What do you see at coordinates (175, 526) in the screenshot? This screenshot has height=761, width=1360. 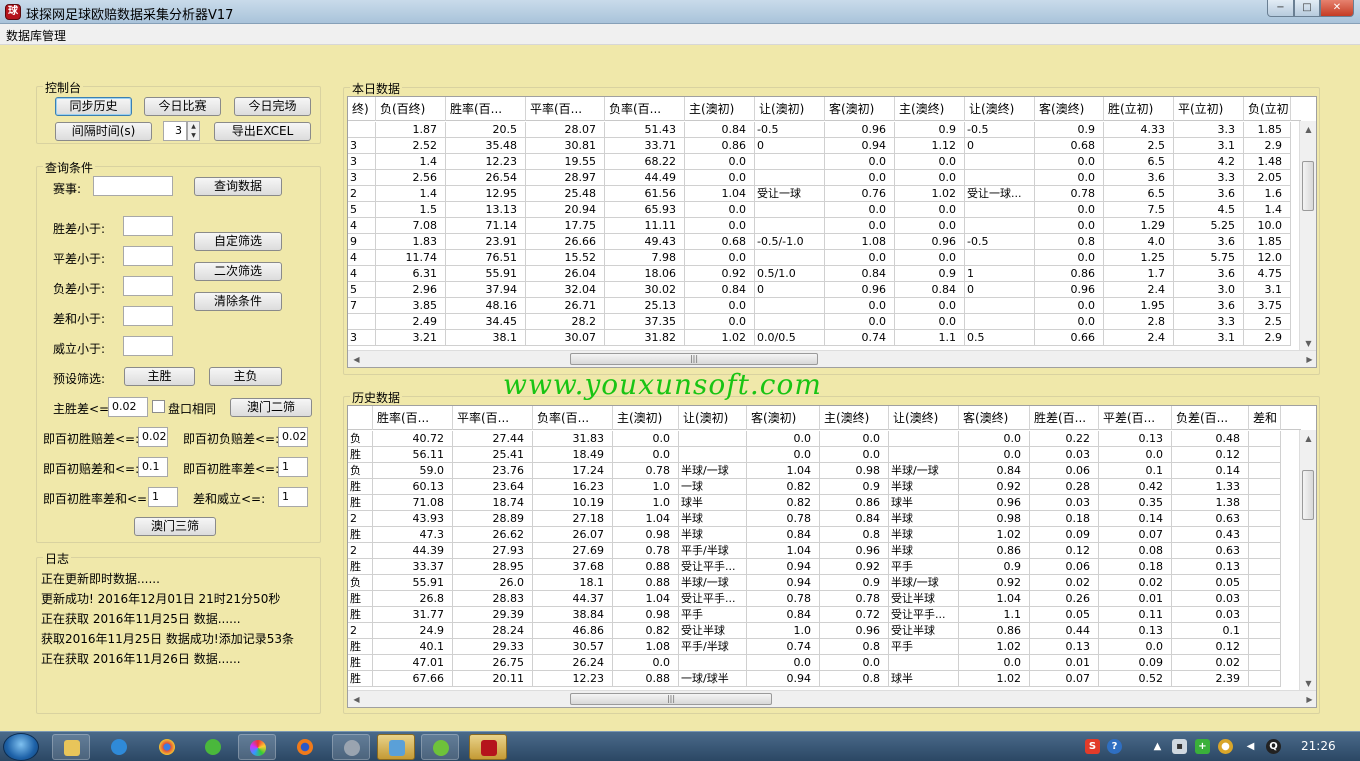 I see `macau-third-filter-button: 澳门三筛` at bounding box center [175, 526].